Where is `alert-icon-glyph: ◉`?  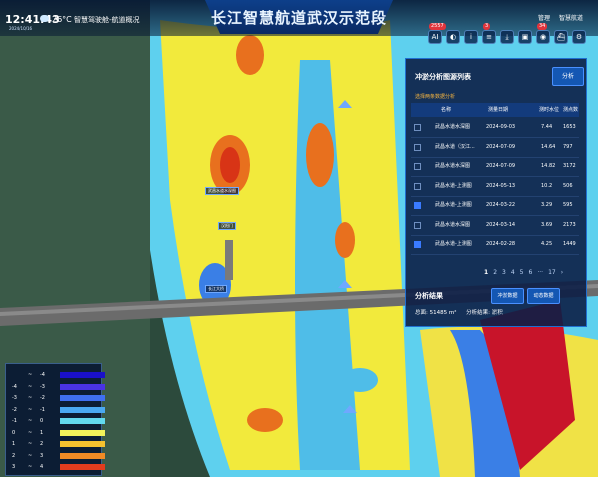 alert-icon-glyph: ◉ is located at coordinates (543, 37).